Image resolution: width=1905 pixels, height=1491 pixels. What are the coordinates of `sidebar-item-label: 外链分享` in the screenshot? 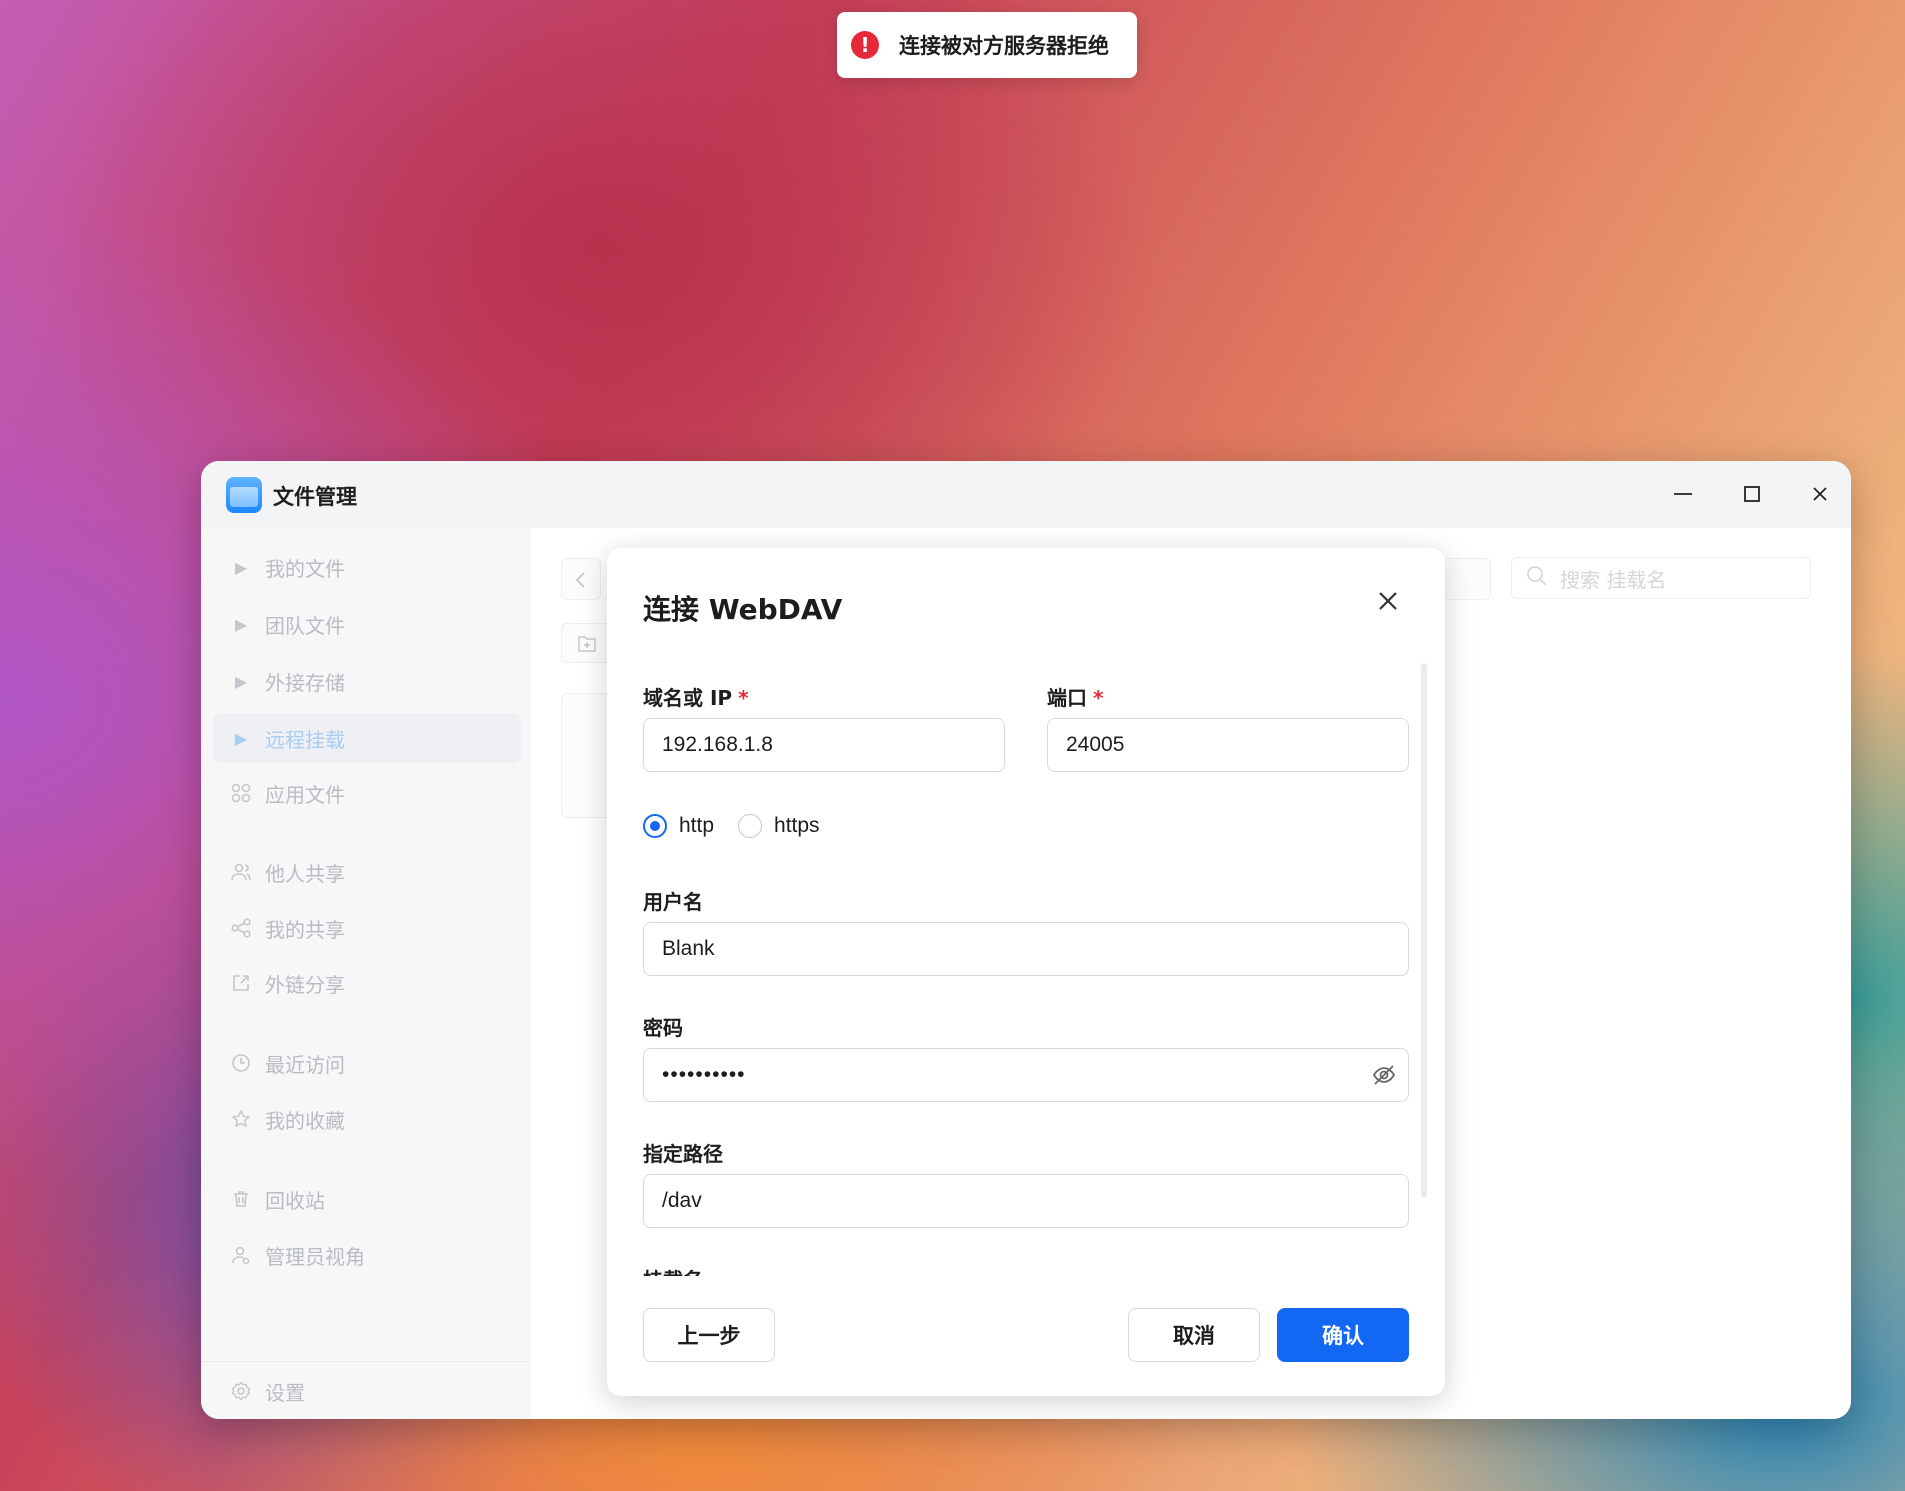 It's located at (305, 984).